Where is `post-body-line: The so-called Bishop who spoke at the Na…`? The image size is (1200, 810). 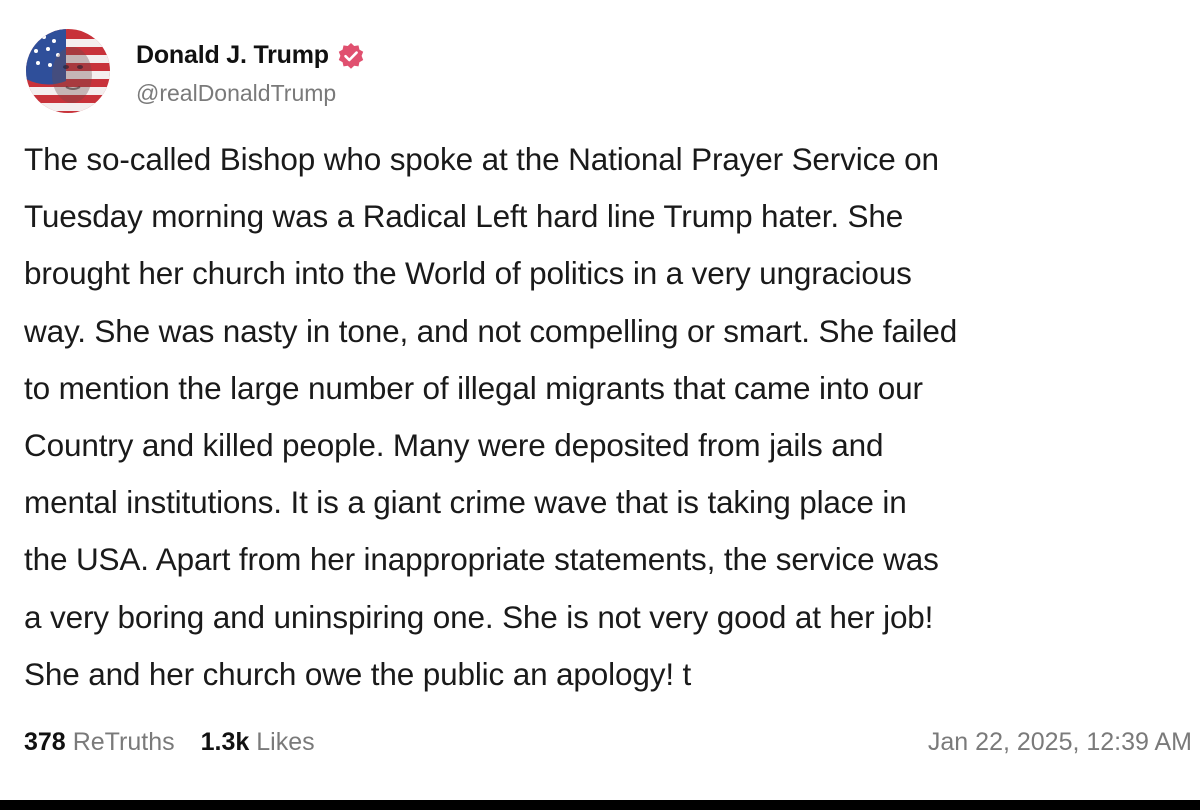 post-body-line: The so-called Bishop who spoke at the Na… is located at coordinates (481, 159).